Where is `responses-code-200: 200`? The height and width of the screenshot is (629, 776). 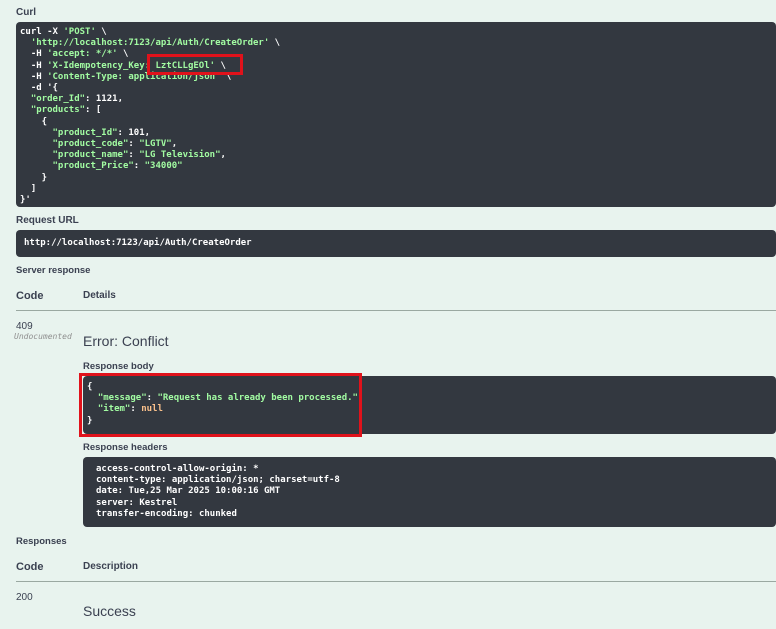 responses-code-200: 200 is located at coordinates (24, 597).